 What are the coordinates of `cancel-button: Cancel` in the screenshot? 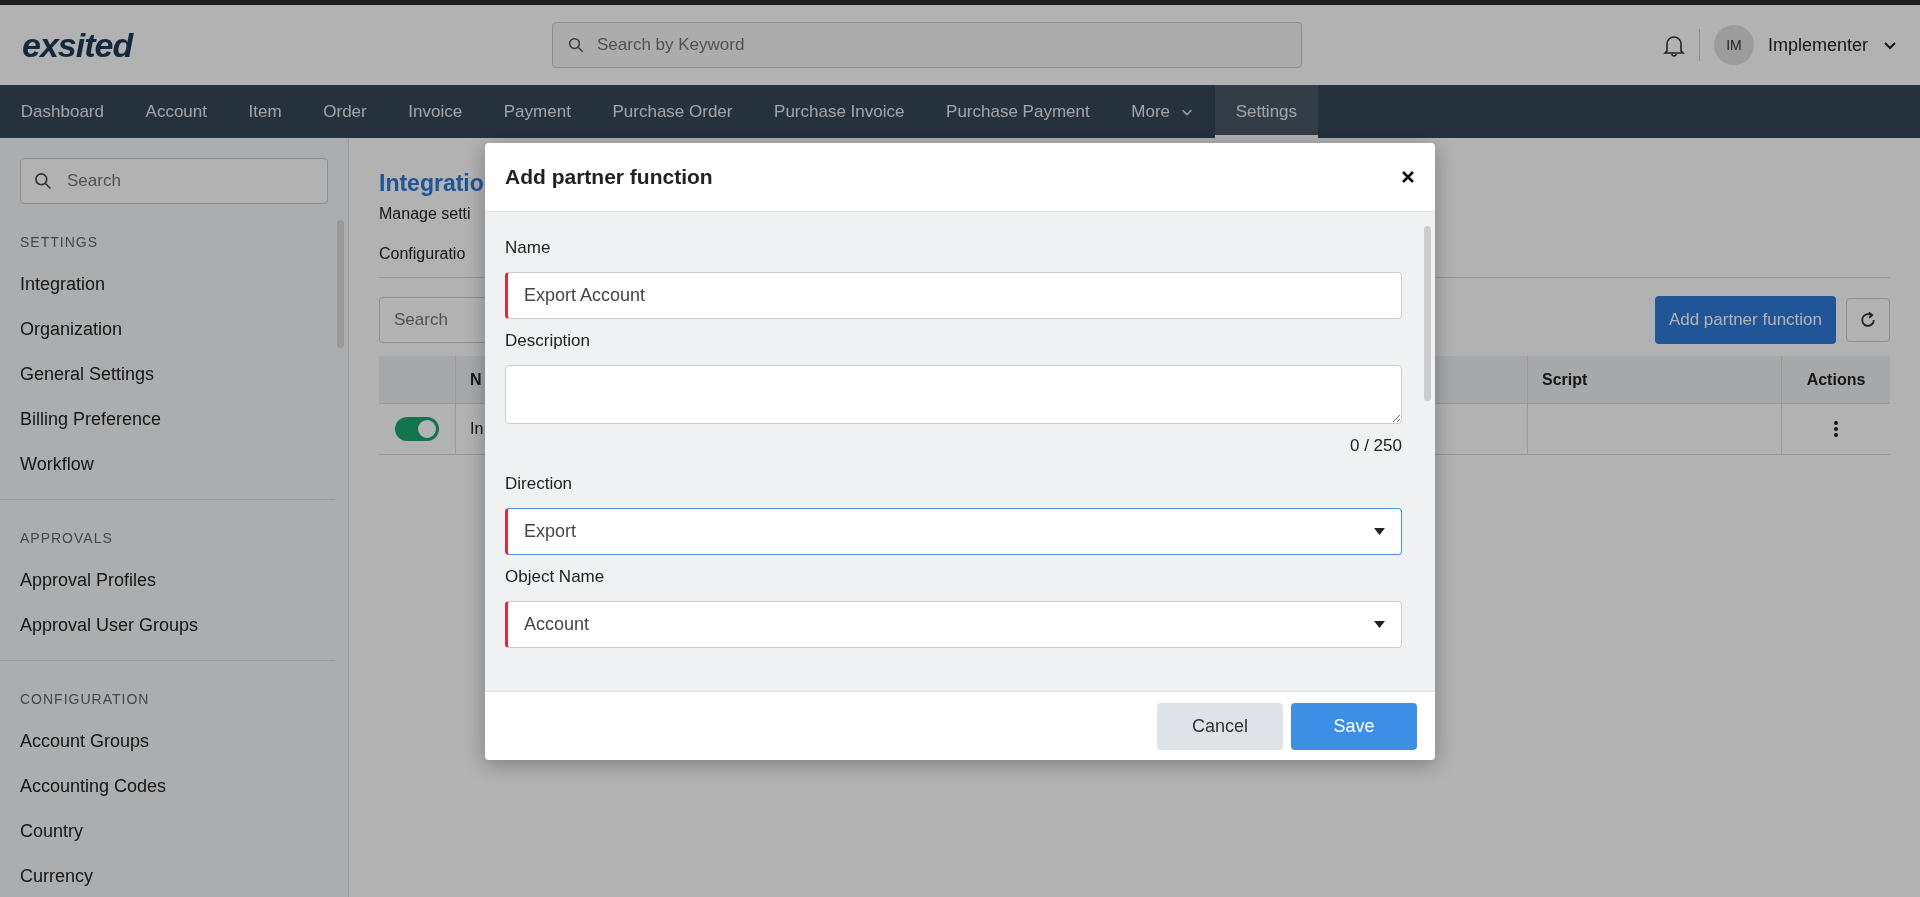 It's located at (1220, 726).